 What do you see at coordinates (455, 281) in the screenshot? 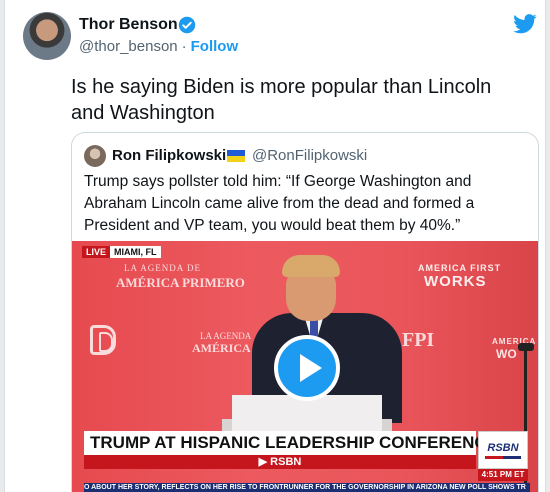
I see `backdrop-text: WORKS` at bounding box center [455, 281].